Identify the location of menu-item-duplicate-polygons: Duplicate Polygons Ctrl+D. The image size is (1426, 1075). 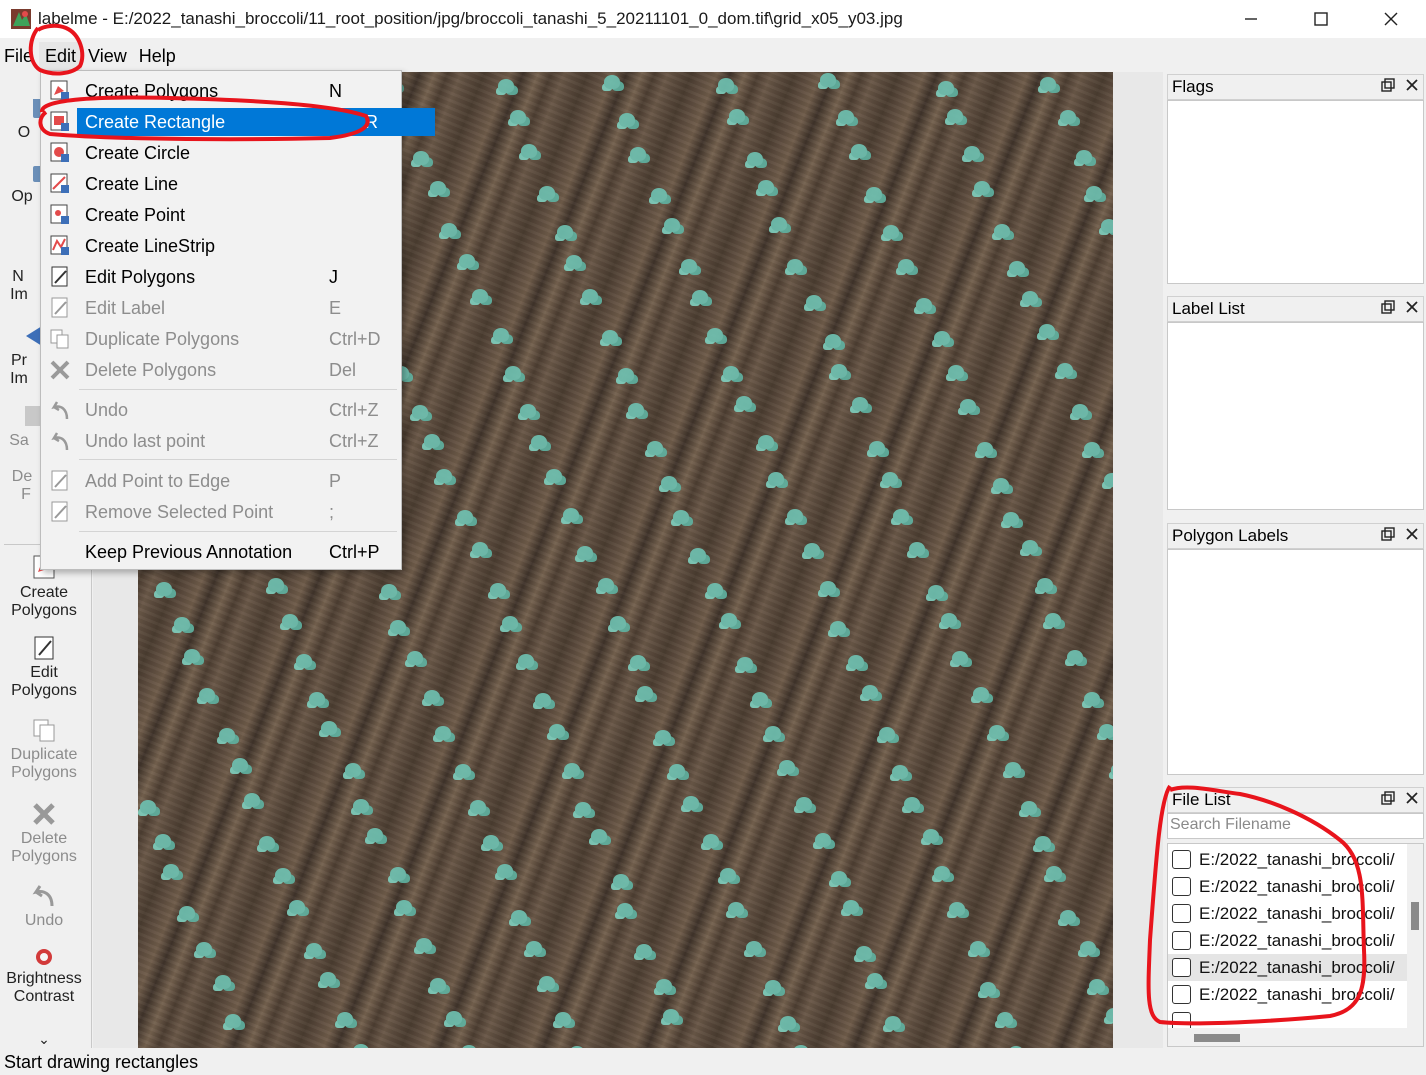
(221, 339).